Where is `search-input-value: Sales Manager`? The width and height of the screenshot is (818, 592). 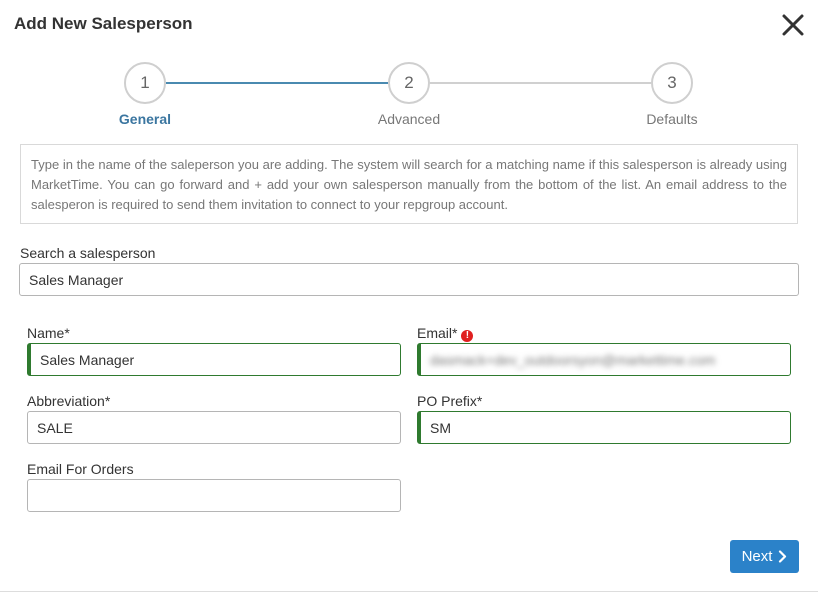 search-input-value: Sales Manager is located at coordinates (76, 279).